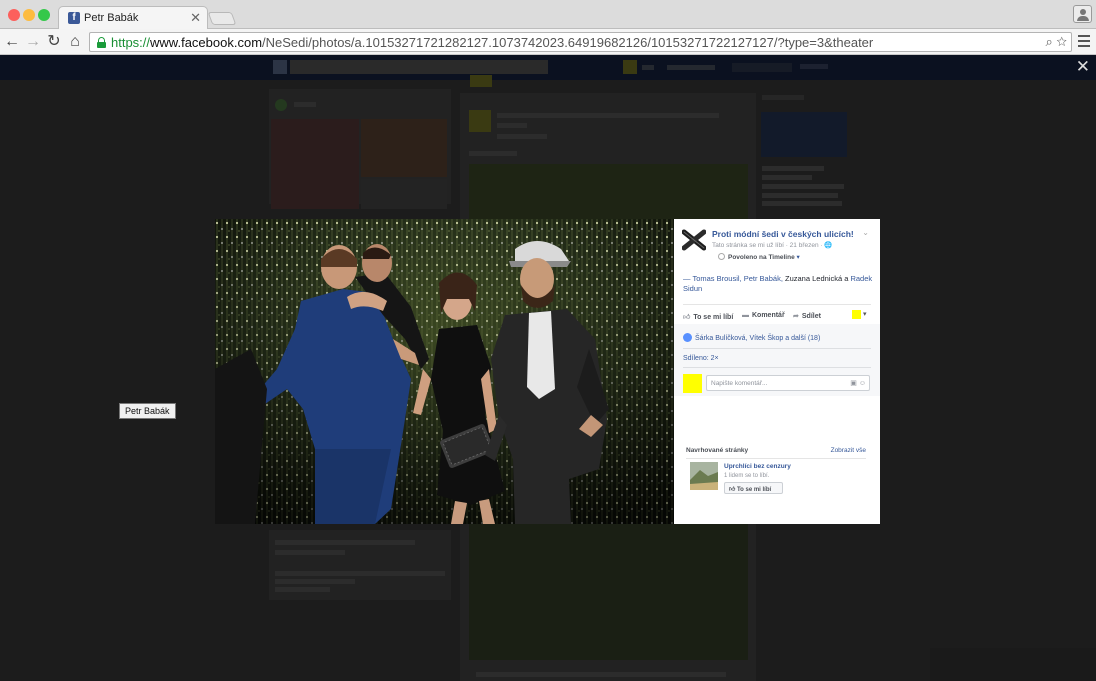  What do you see at coordinates (195, 18) in the screenshot?
I see `tab-close-icon: ✕` at bounding box center [195, 18].